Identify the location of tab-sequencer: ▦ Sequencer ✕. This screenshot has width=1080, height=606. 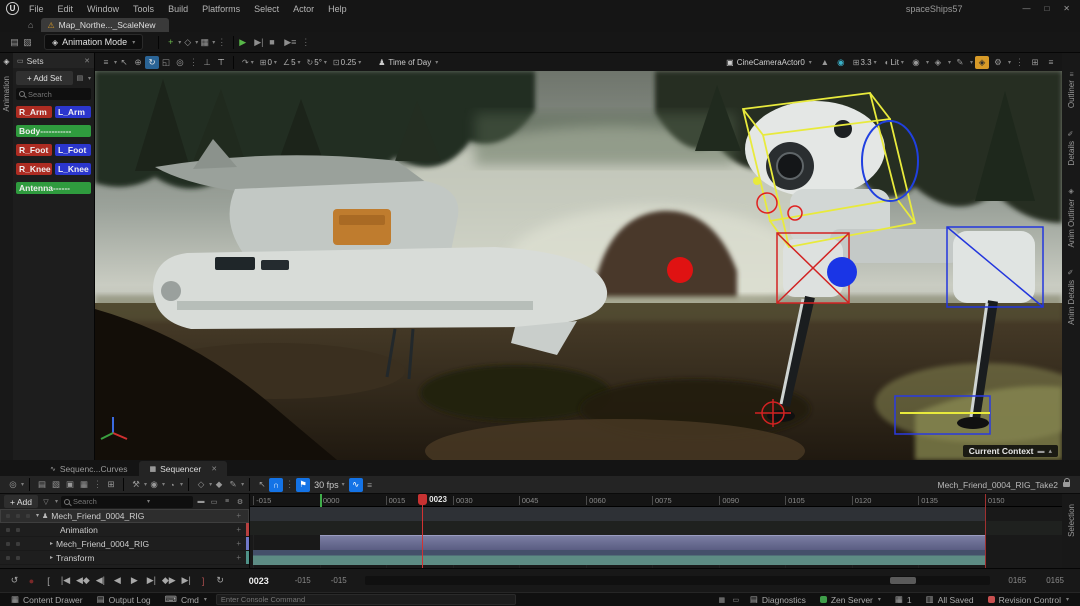
(183, 468).